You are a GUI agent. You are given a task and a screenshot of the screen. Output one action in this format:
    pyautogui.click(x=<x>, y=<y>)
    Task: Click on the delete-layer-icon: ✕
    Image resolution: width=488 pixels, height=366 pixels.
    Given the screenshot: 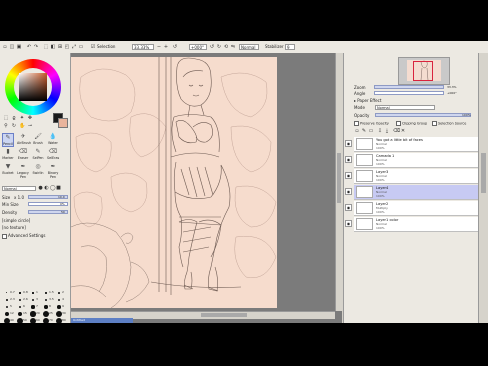 What is the action you would take?
    pyautogui.click(x=403, y=131)
    